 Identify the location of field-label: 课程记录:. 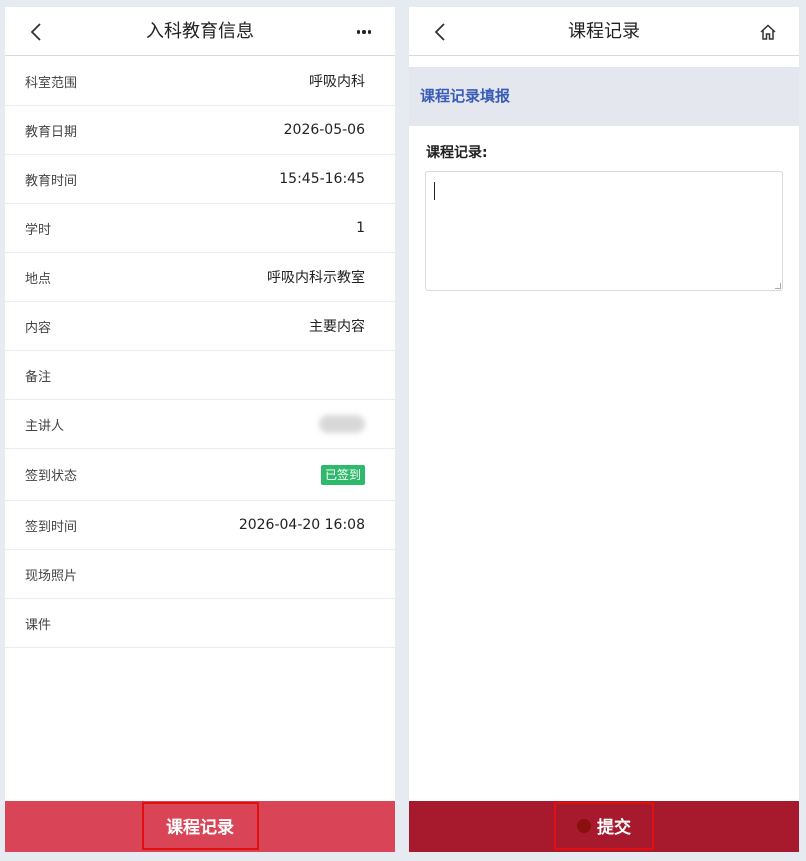
(457, 153).